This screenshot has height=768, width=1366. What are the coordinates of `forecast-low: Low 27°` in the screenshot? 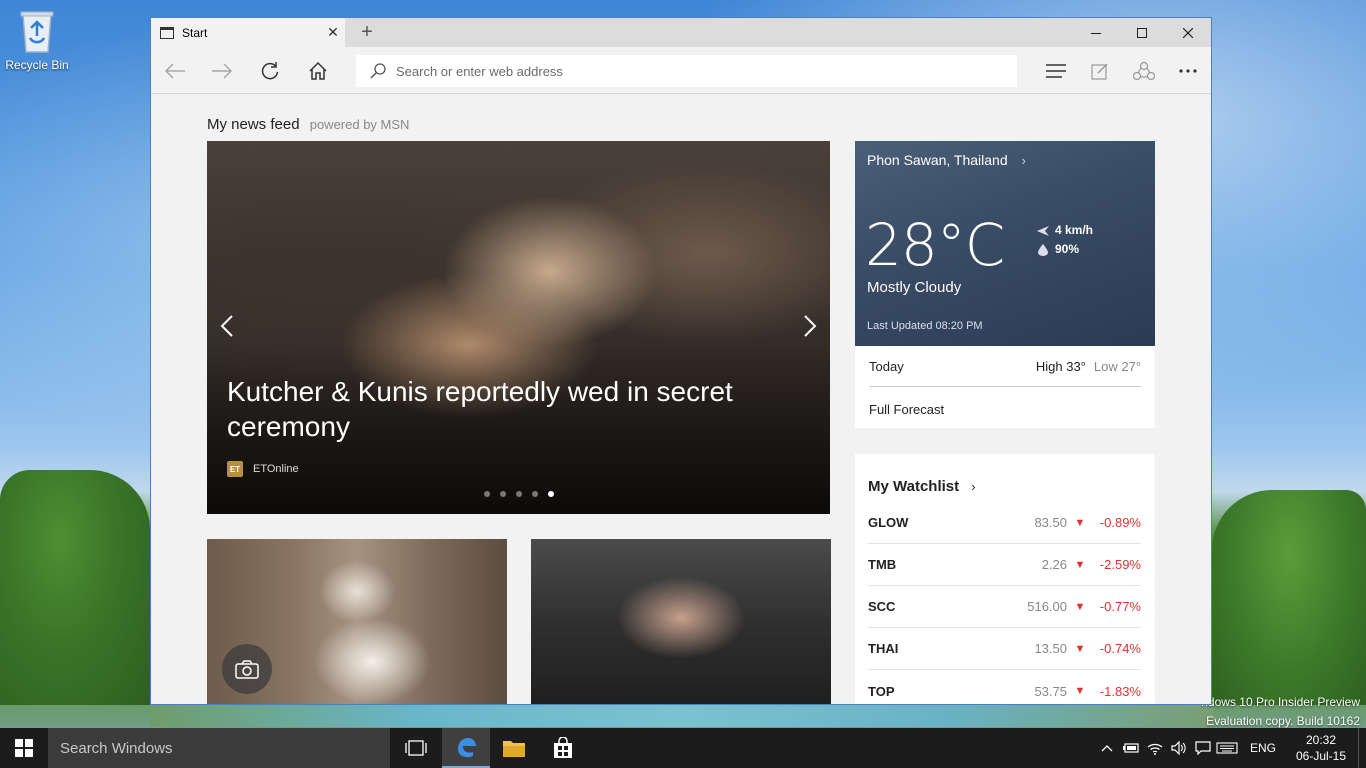 It's located at (1117, 366).